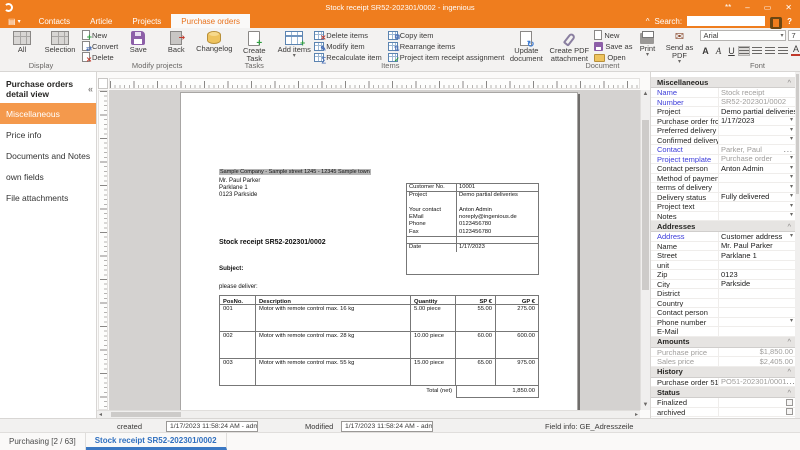 The image size is (800, 450). I want to click on horizontal-scrollbar: ◂ ▸, so click(368, 414).